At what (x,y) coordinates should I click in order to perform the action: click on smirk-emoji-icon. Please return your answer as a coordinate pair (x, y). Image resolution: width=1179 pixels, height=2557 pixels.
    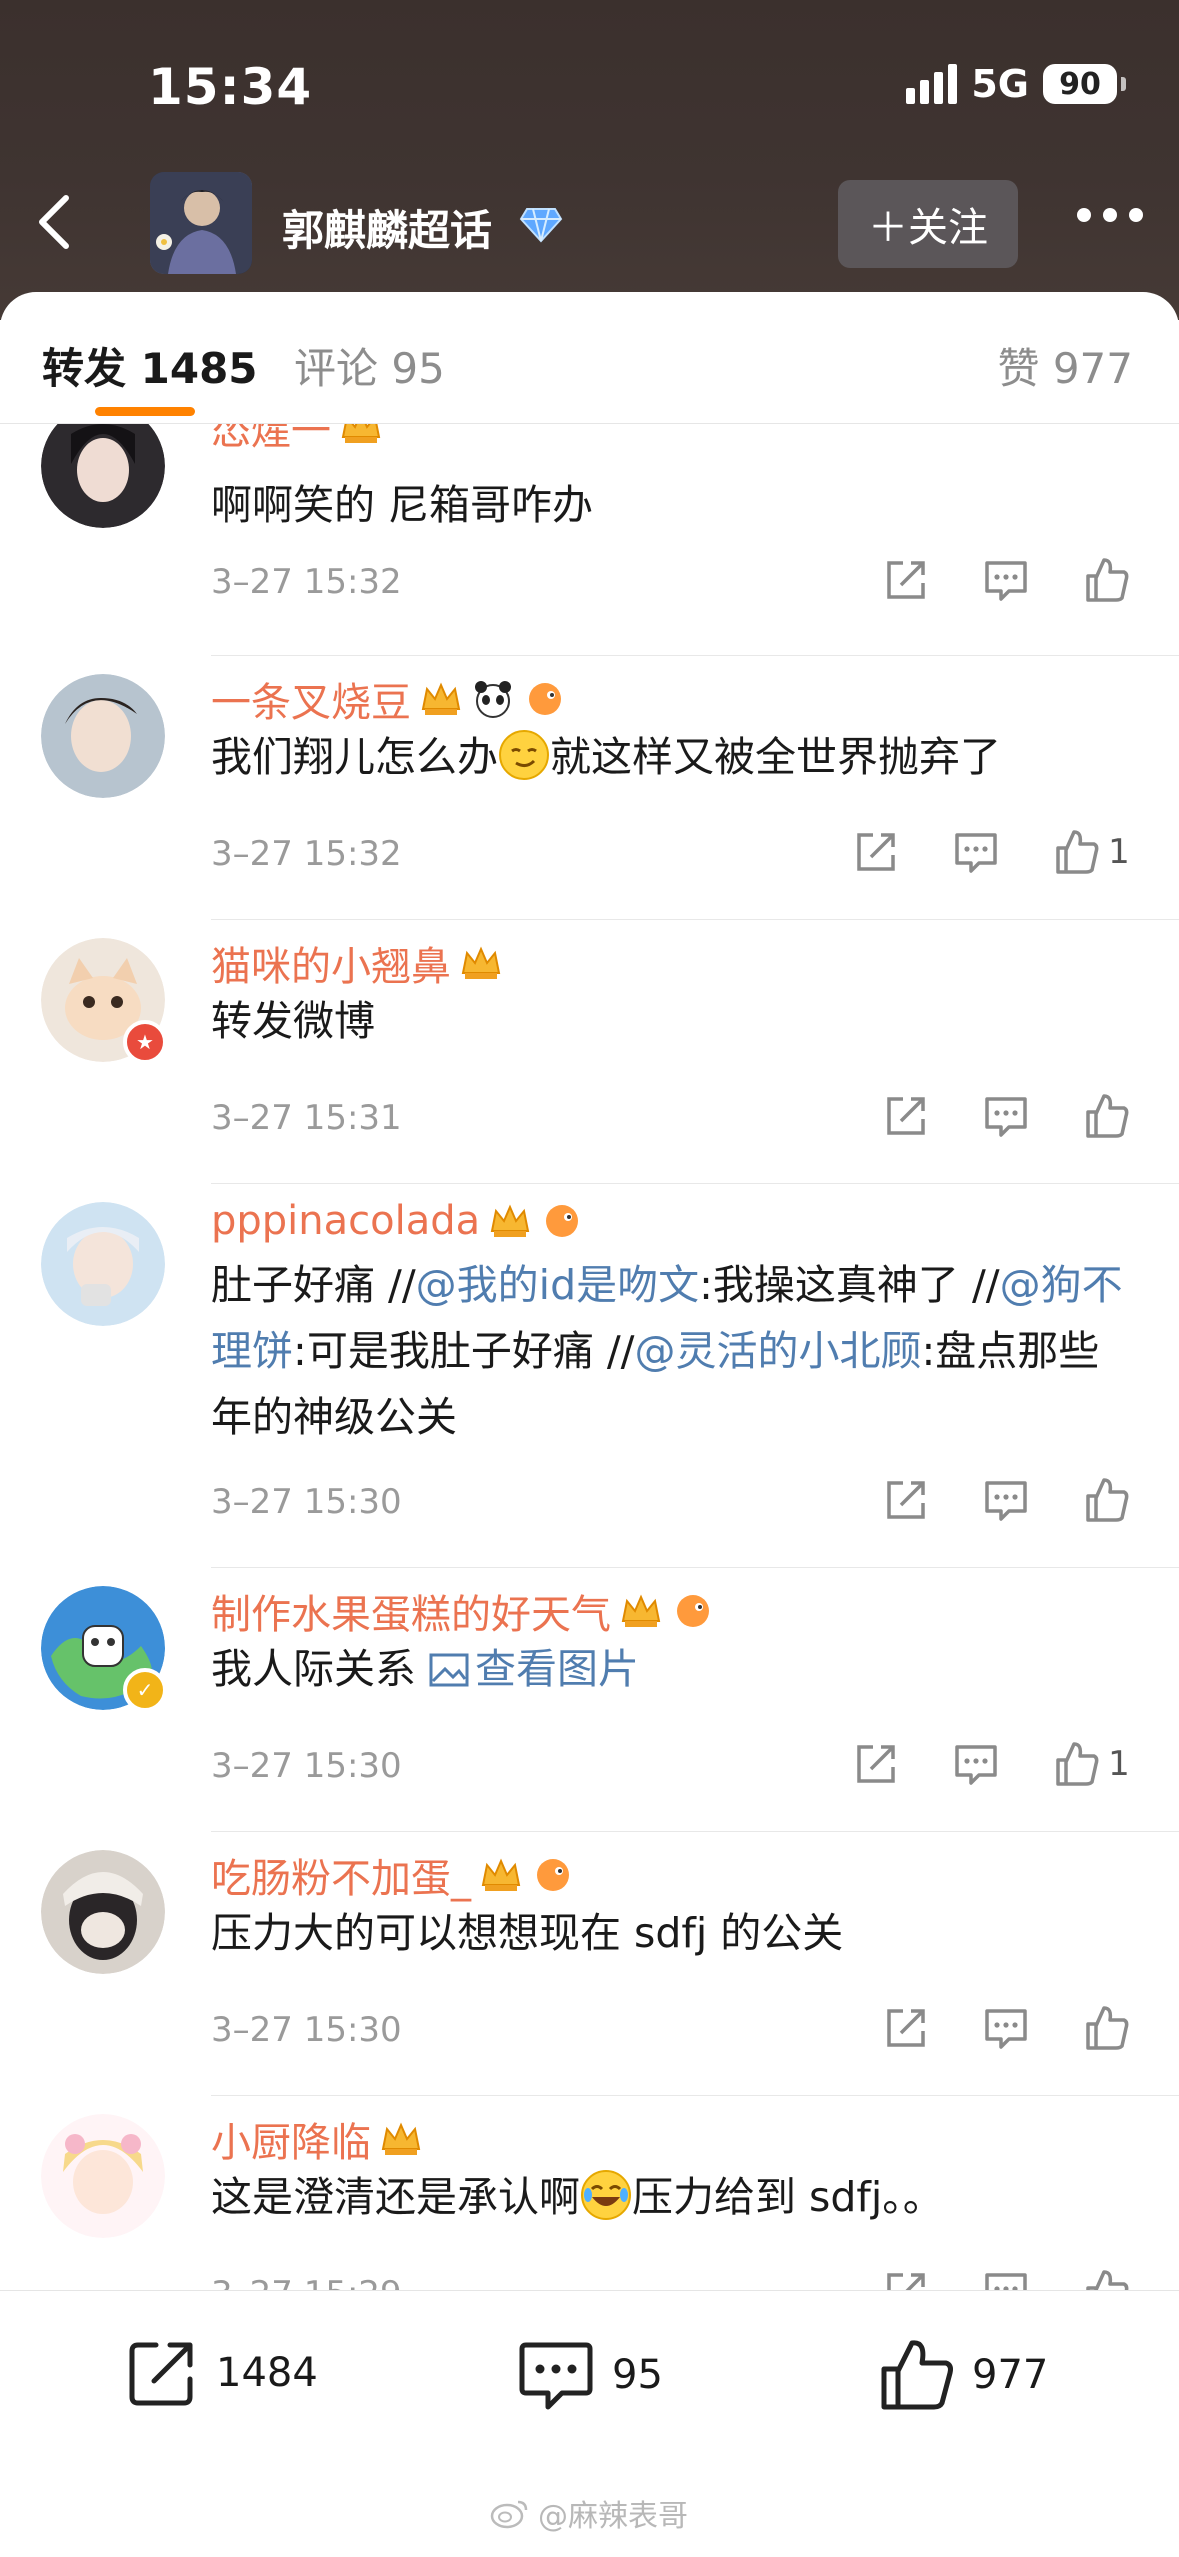
    Looking at the image, I should click on (524, 755).